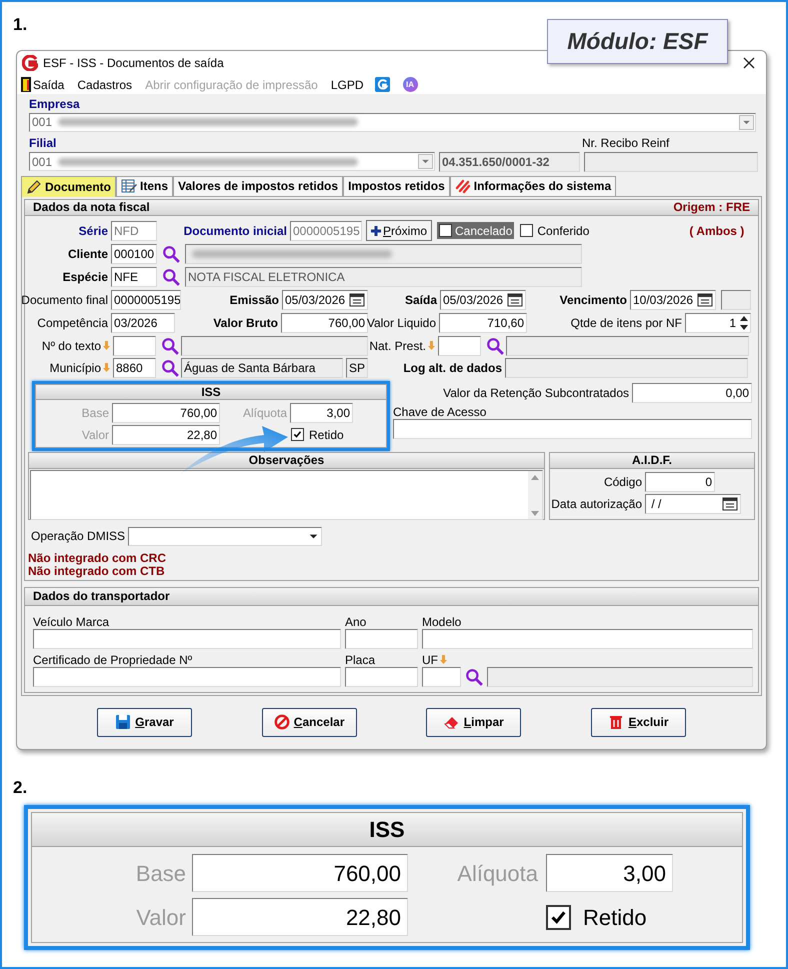 This screenshot has height=969, width=788. I want to click on tab: Itens, so click(145, 186).